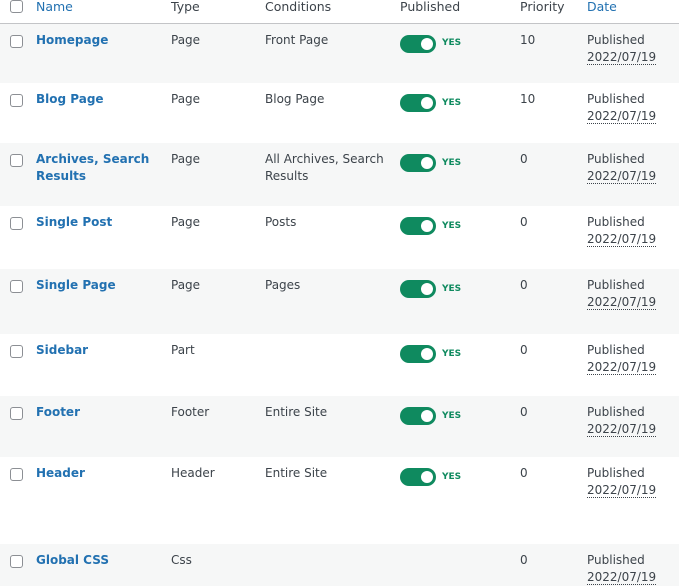 Image resolution: width=679 pixels, height=586 pixels. What do you see at coordinates (218, 426) in the screenshot?
I see `type-cell: Footer` at bounding box center [218, 426].